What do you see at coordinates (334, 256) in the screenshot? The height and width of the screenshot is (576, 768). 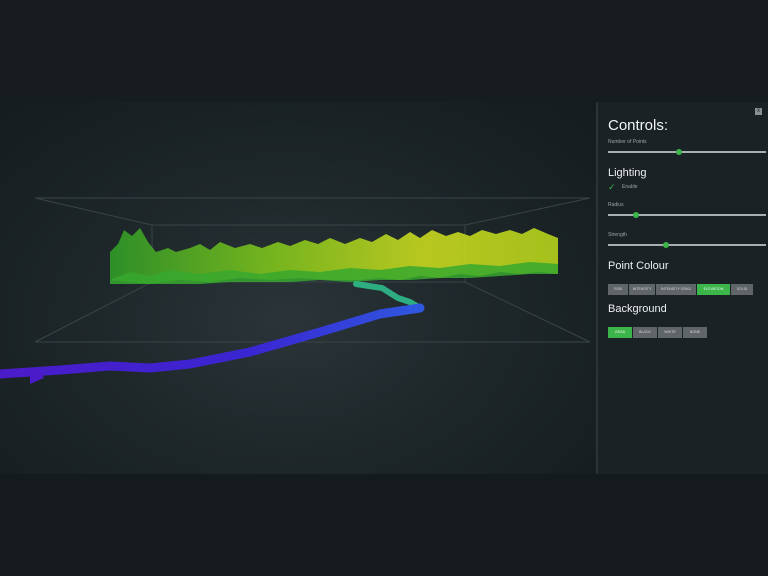 I see `point-cloud-strip` at bounding box center [334, 256].